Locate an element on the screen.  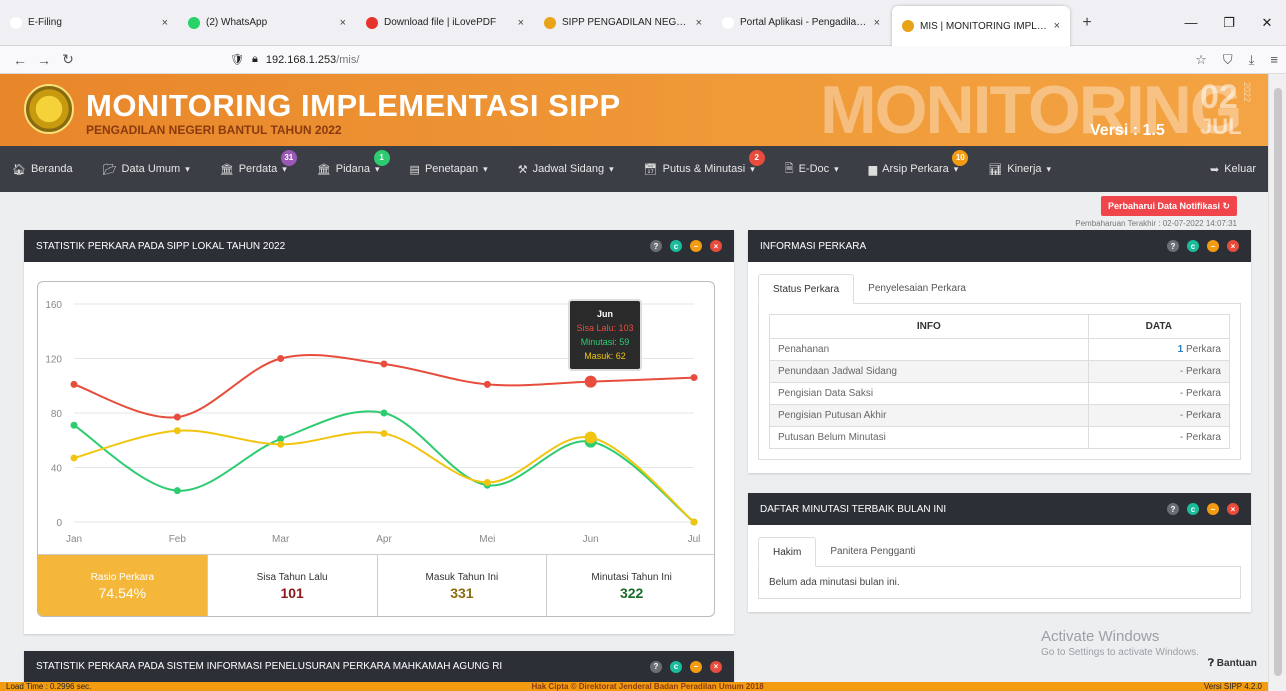
tab-panitera-pengganti: Panitera Pengganti is located at coordinates (872, 551).